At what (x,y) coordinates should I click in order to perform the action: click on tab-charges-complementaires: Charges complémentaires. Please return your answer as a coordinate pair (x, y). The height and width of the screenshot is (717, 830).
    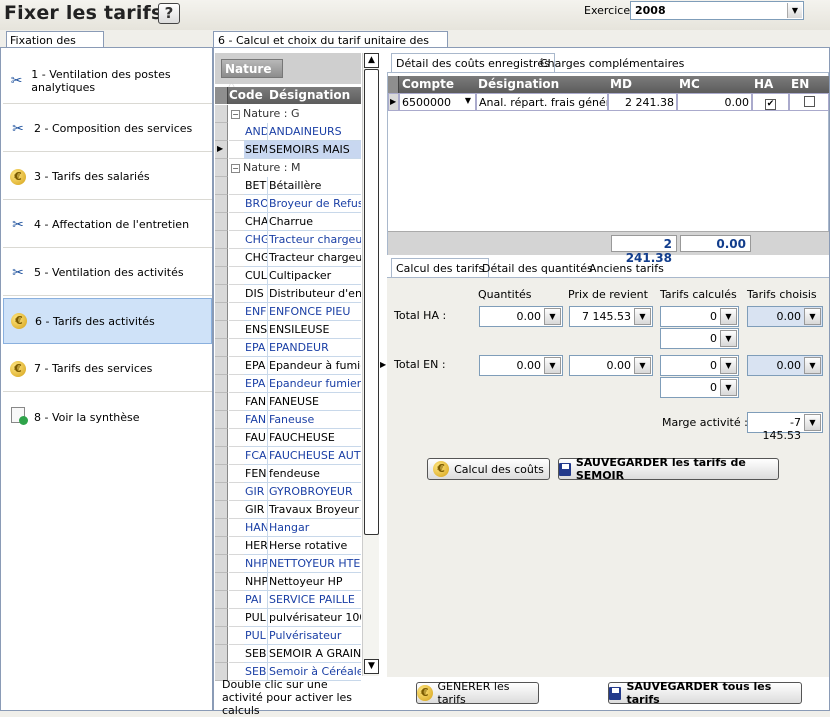
    Looking at the image, I should click on (612, 63).